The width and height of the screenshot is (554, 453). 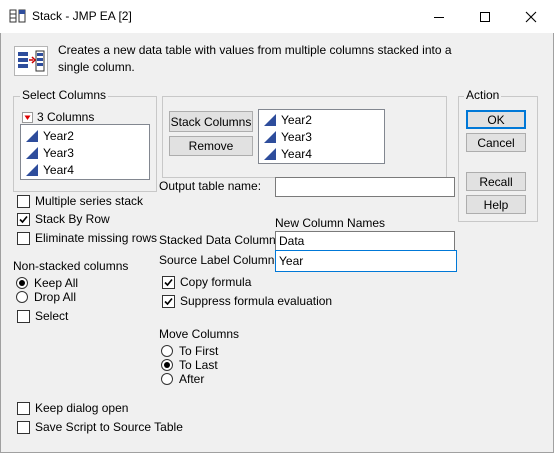 What do you see at coordinates (211, 121) in the screenshot?
I see `stack-columns-button: Stack Columns` at bounding box center [211, 121].